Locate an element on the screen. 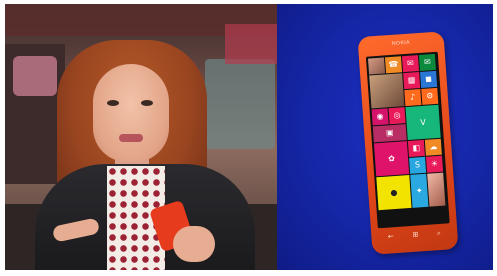 The height and width of the screenshot is (276, 497). foursquare-tile: ✿ is located at coordinates (391, 159).